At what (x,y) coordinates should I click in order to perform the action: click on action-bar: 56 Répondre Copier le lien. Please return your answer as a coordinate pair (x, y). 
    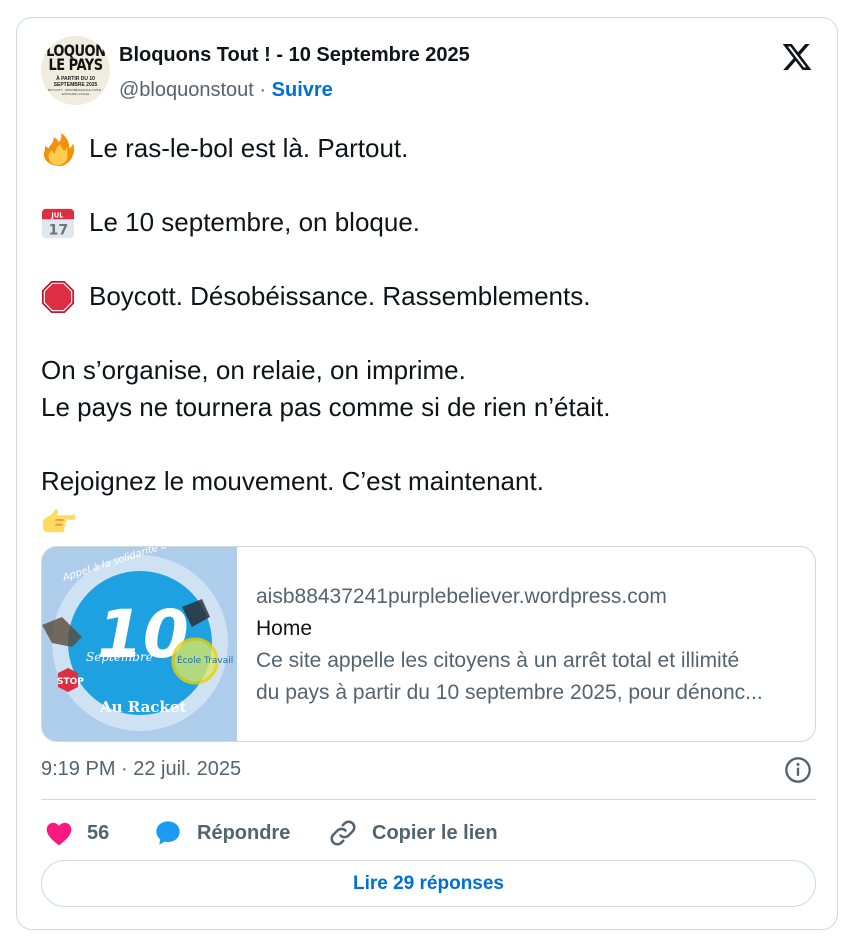
    Looking at the image, I should click on (428, 833).